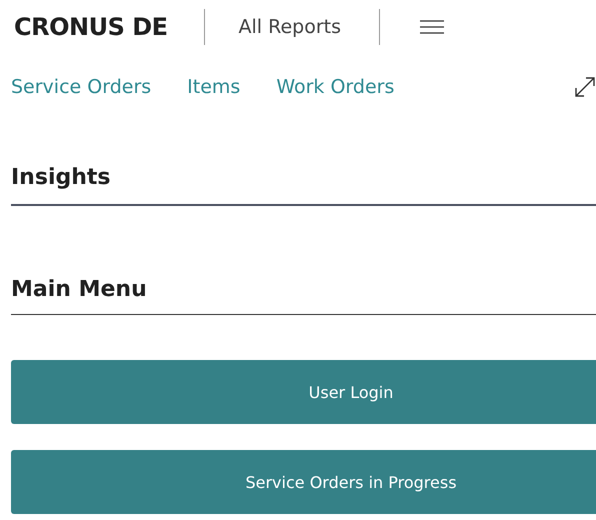  Describe the element at coordinates (432, 27) in the screenshot. I see `menu-icon` at that location.